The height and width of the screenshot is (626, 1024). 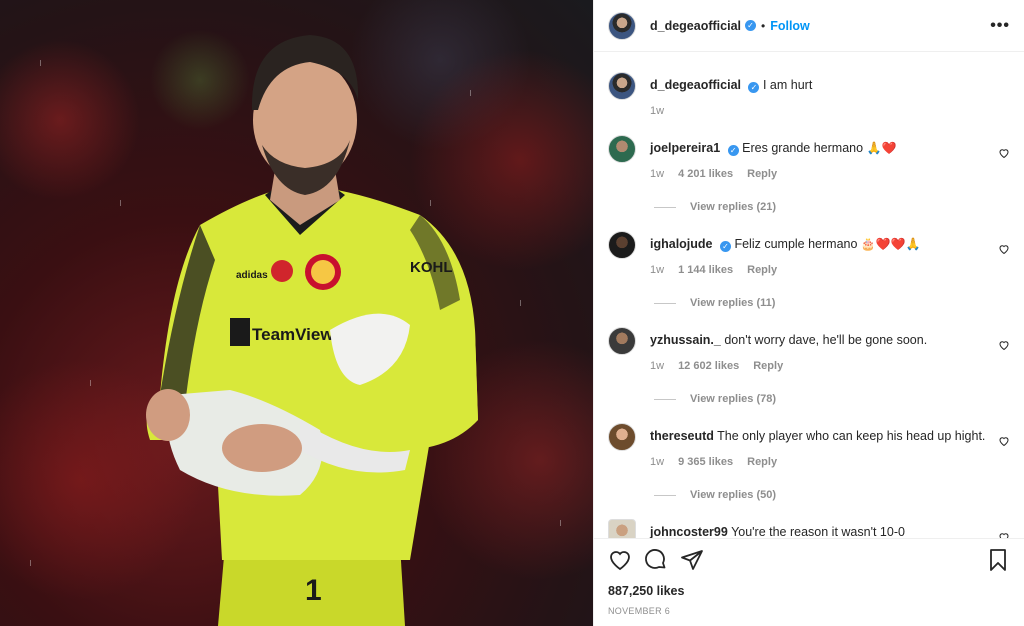 I want to click on svg-text: adidas, so click(x=252, y=275).